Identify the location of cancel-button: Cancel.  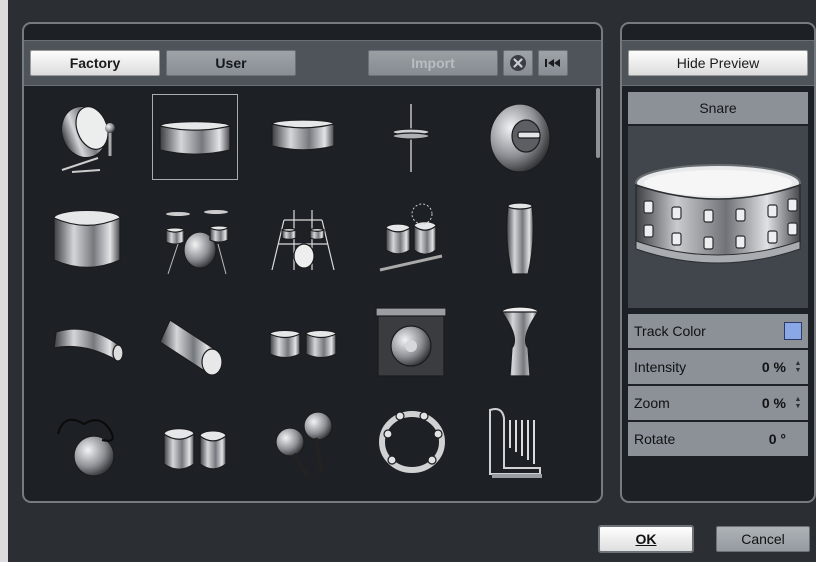
(763, 539).